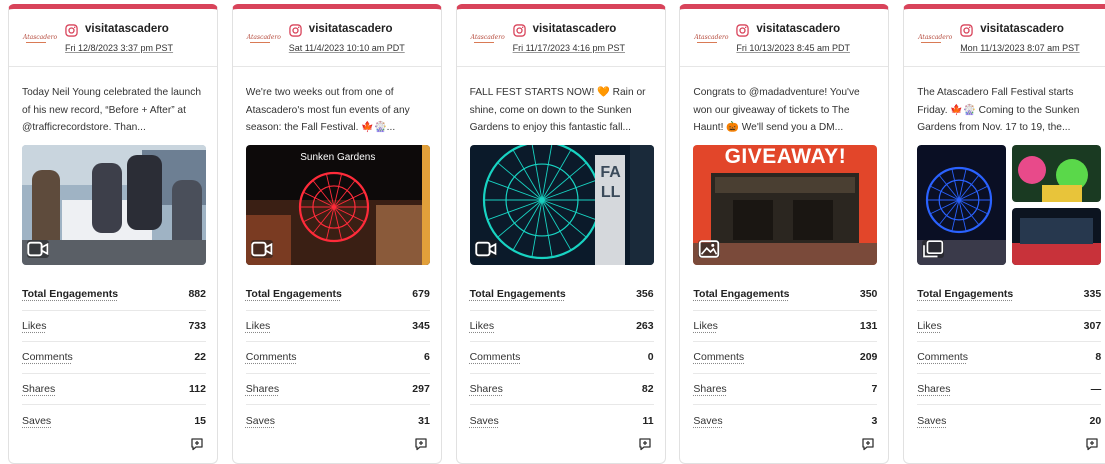  Describe the element at coordinates (611, 183) in the screenshot. I see `media-overlay-text: FALL` at that location.